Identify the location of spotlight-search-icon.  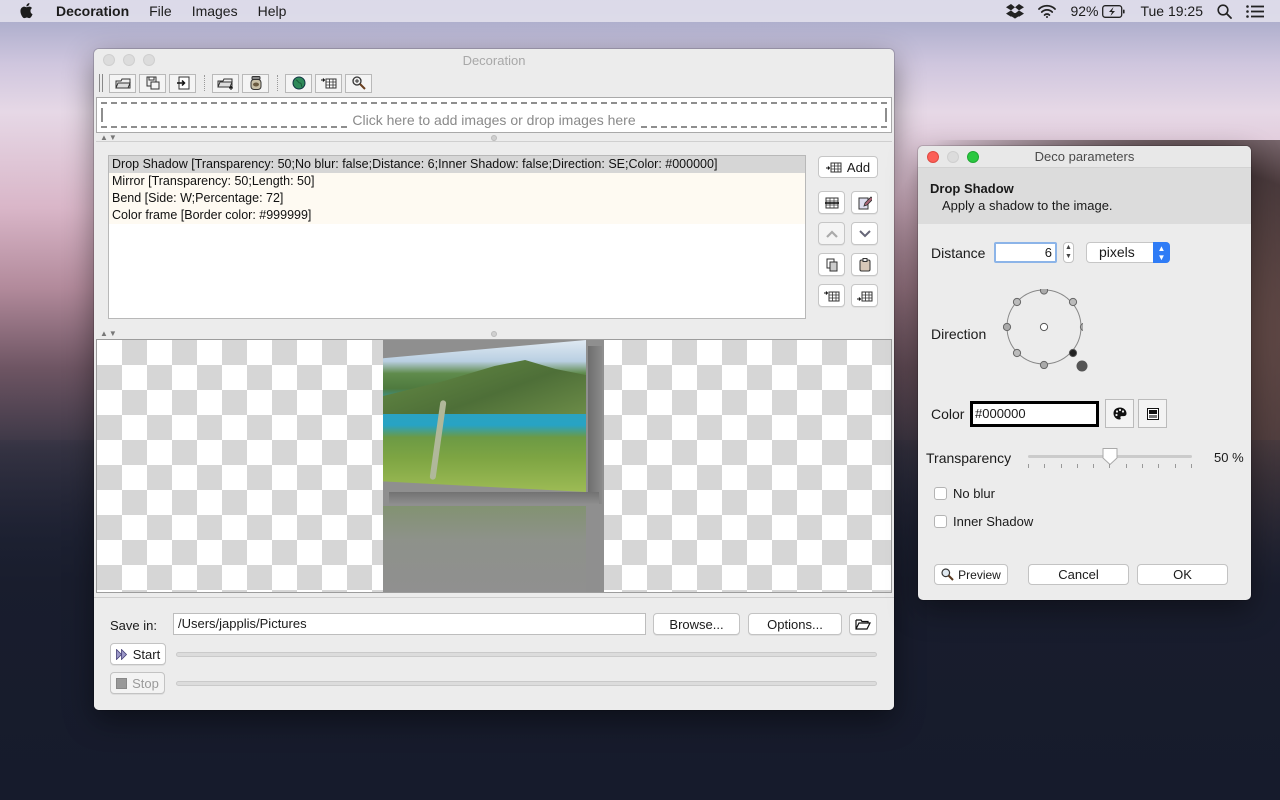
(1224, 11).